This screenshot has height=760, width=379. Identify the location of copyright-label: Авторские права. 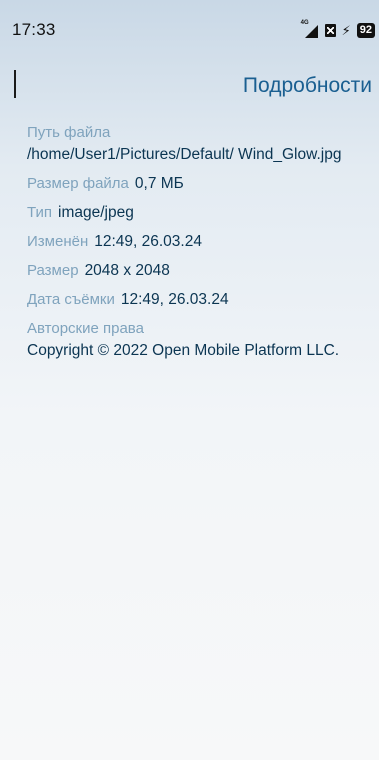
(85, 328).